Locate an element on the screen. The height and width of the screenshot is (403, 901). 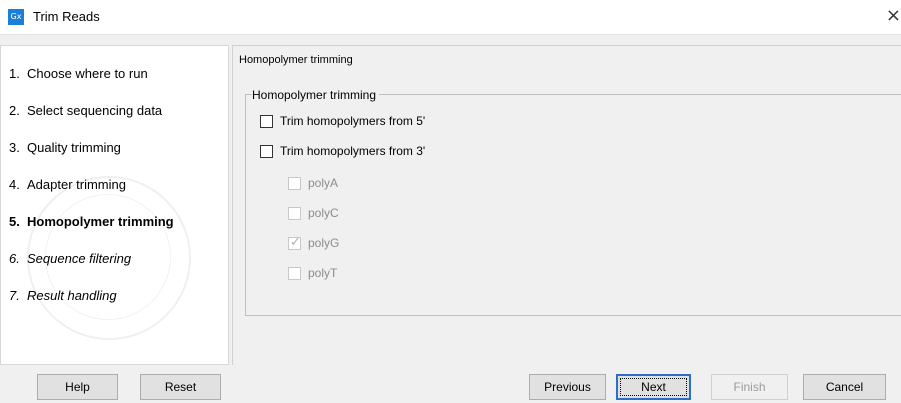
step-homopolymer-trimming: 5. Homopolymer trimming is located at coordinates (91, 222).